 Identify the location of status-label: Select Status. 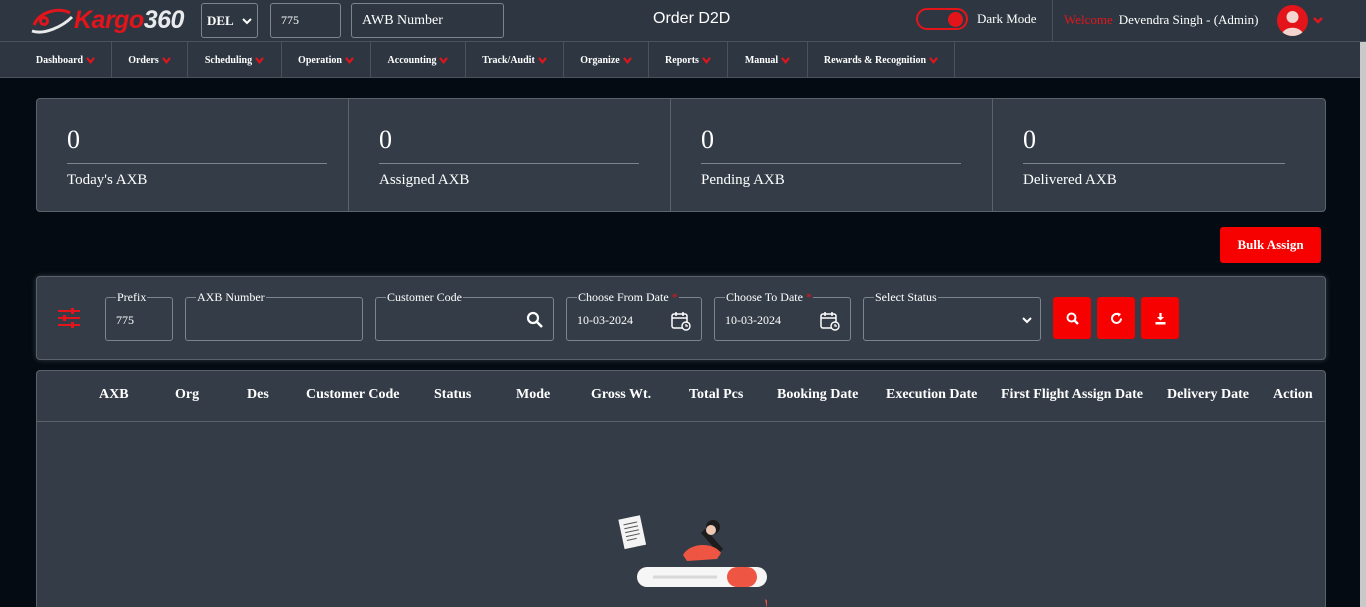
(906, 297).